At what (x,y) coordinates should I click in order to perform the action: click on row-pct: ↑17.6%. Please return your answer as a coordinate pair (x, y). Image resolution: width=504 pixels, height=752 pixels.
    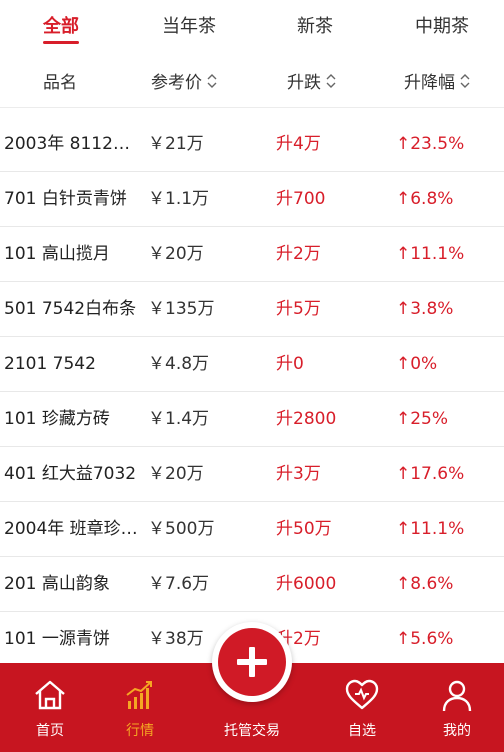
    Looking at the image, I should click on (430, 474).